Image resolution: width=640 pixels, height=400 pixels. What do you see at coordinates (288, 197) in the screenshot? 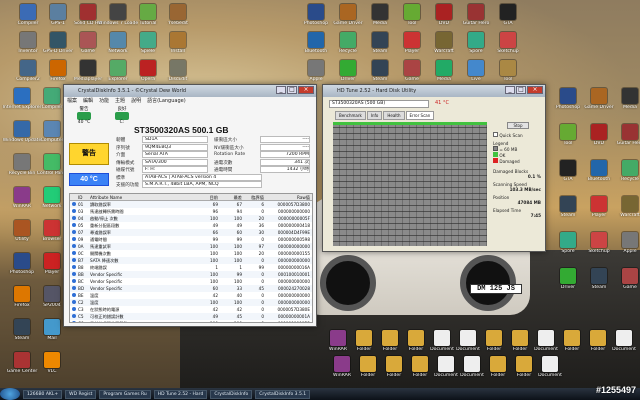
I see `column-header: Raw值` at bounding box center [288, 197].